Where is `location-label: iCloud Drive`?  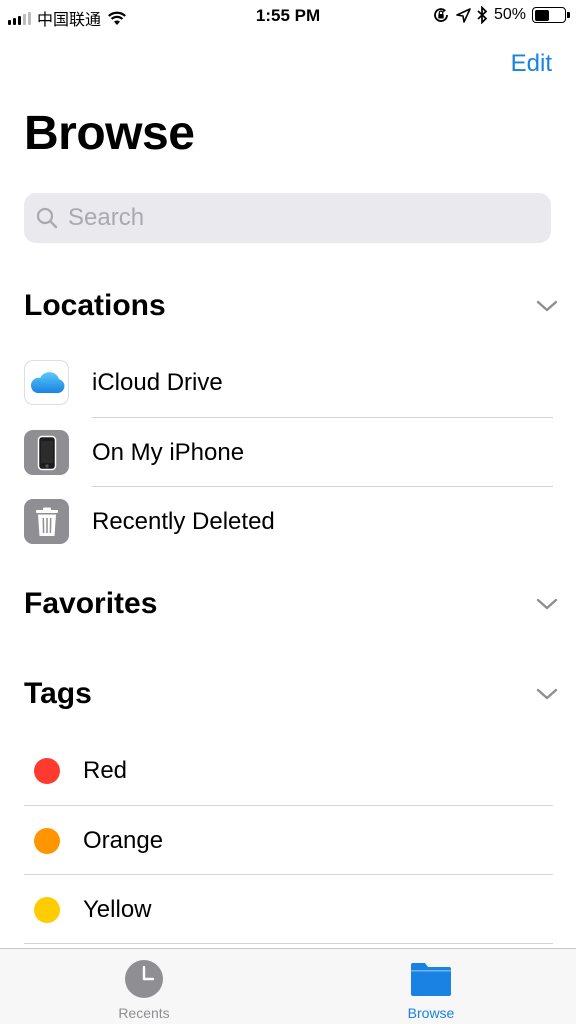 location-label: iCloud Drive is located at coordinates (157, 382).